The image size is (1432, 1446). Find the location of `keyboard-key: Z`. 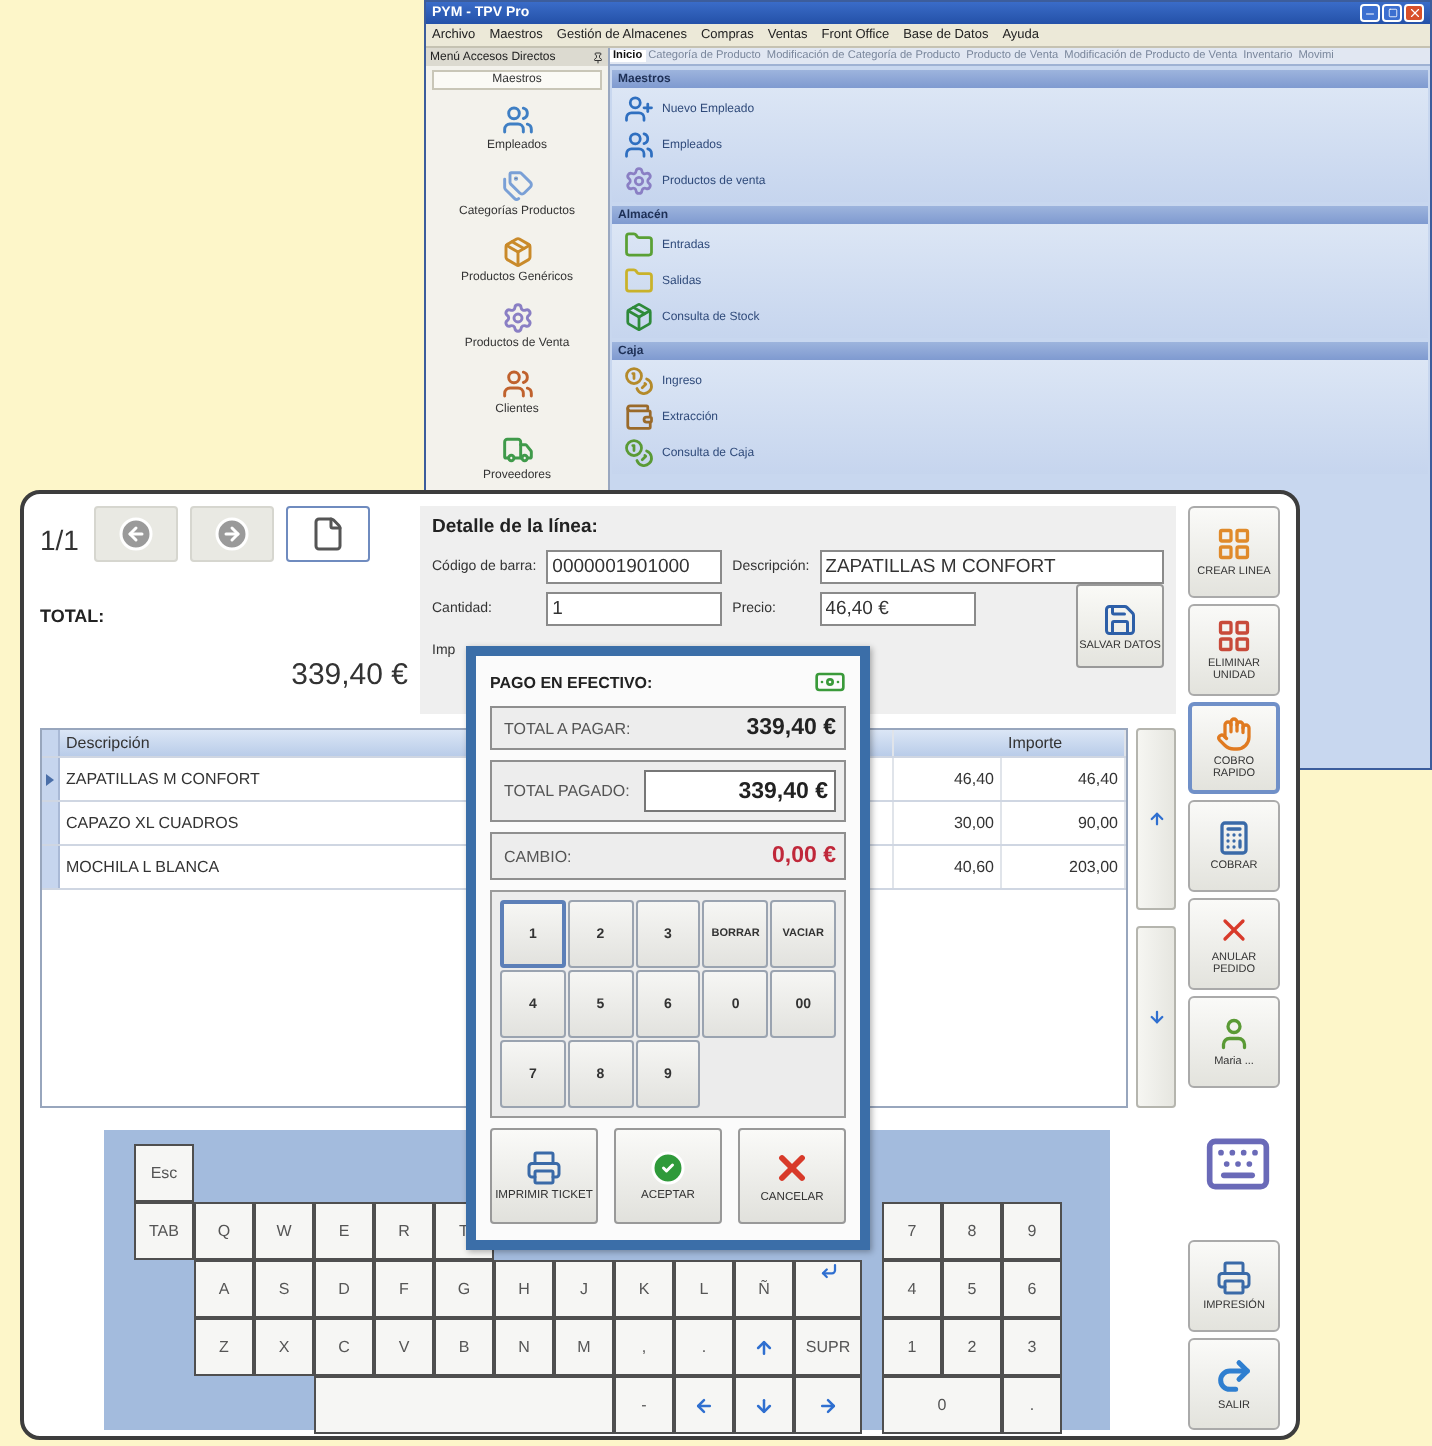

keyboard-key: Z is located at coordinates (224, 1347).